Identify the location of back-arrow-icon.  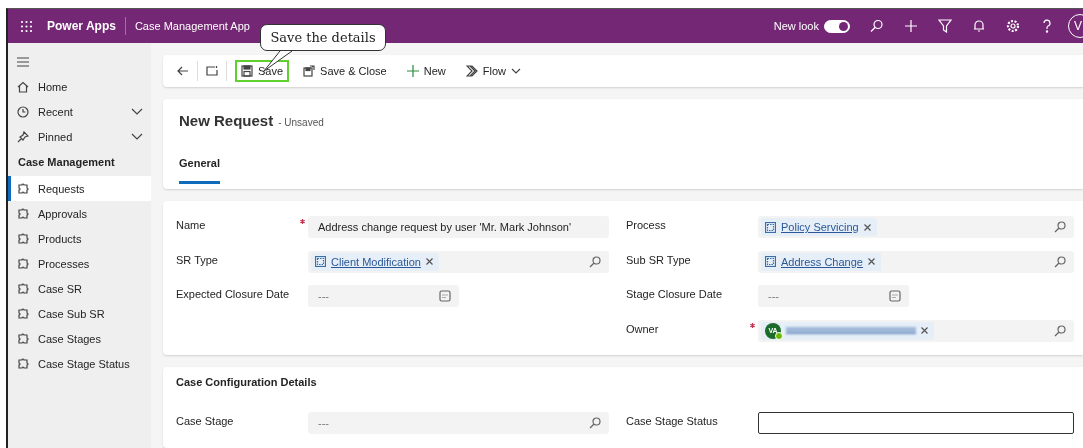
(183, 71).